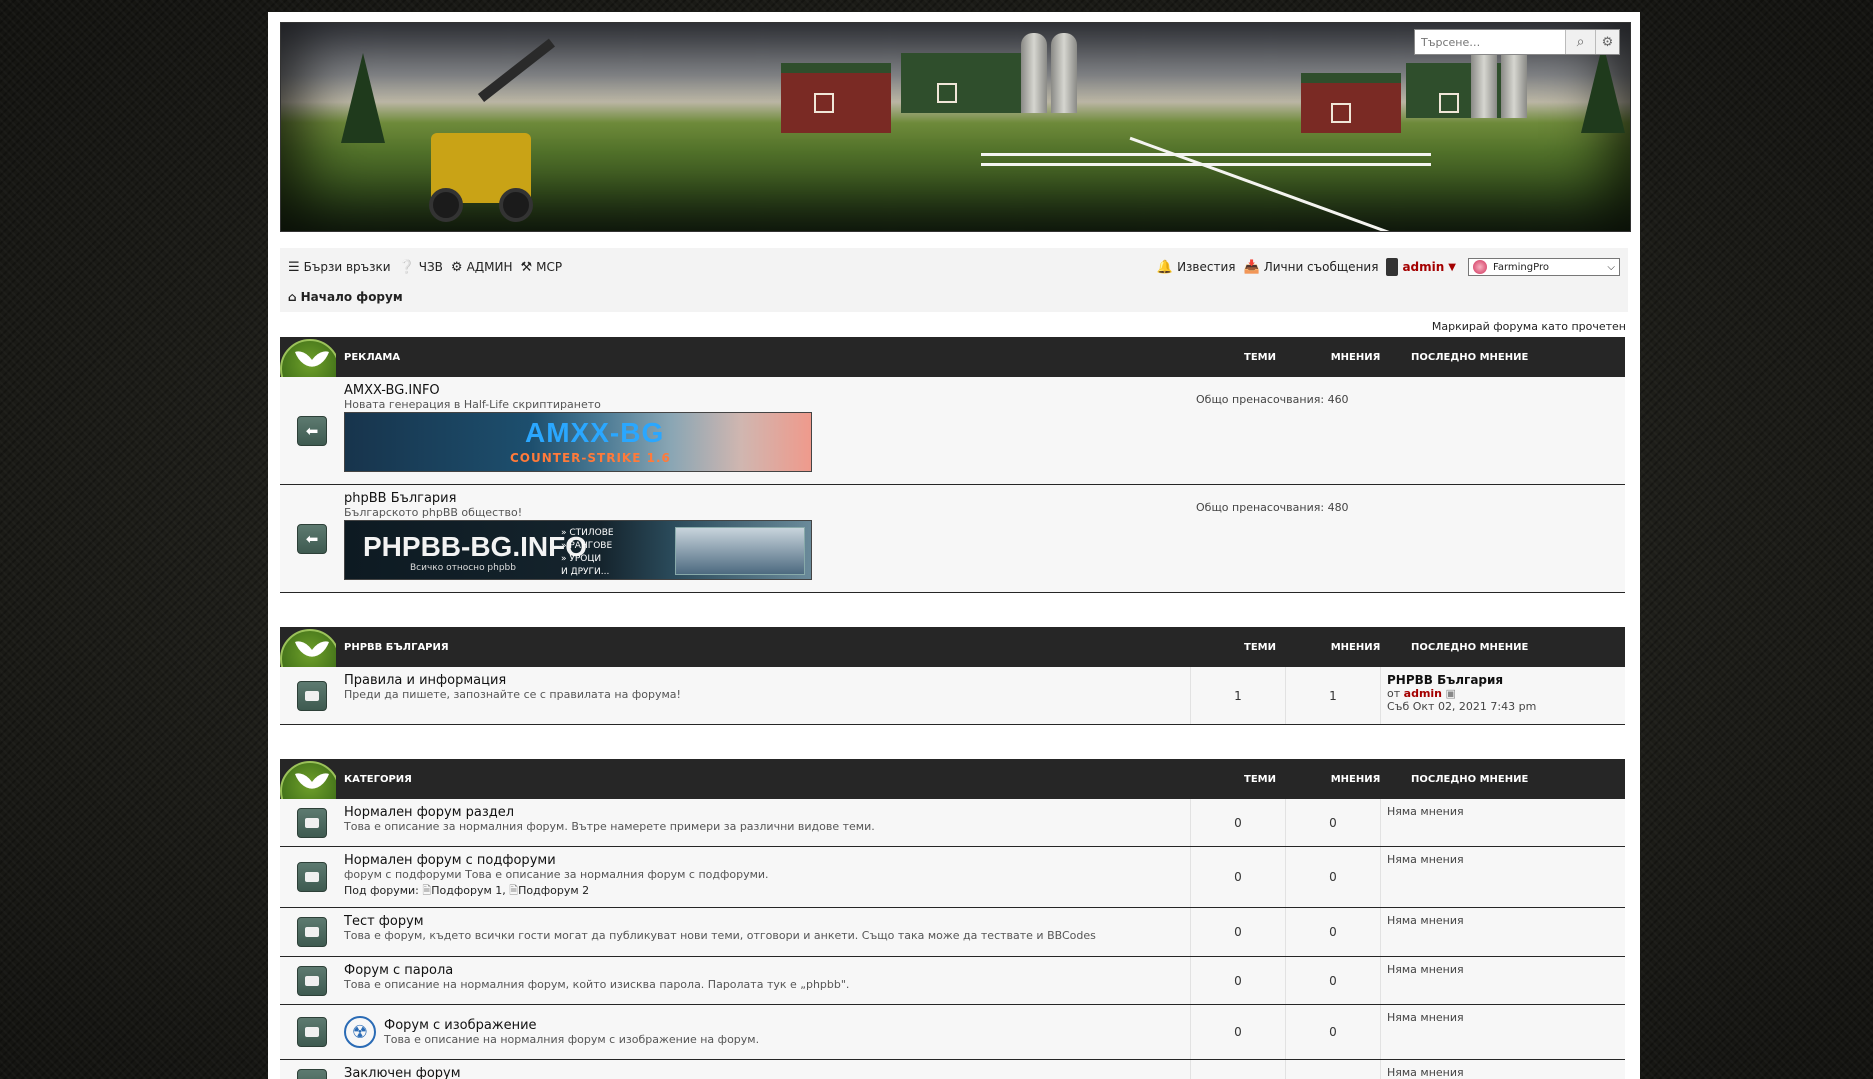 The width and height of the screenshot is (1873, 1079). Describe the element at coordinates (294, 267) in the screenshot. I see `hamburger-icon: ☰` at that location.